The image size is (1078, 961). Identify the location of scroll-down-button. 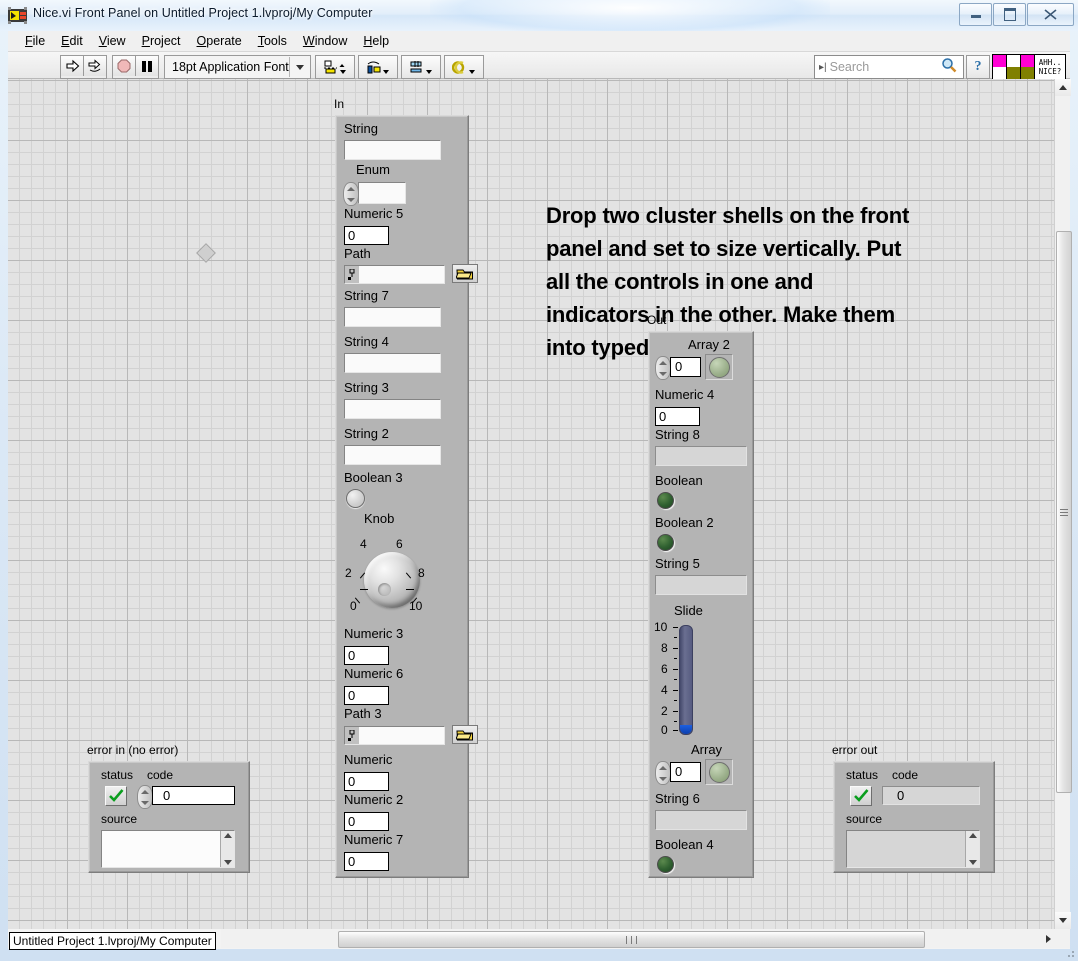
(1063, 920).